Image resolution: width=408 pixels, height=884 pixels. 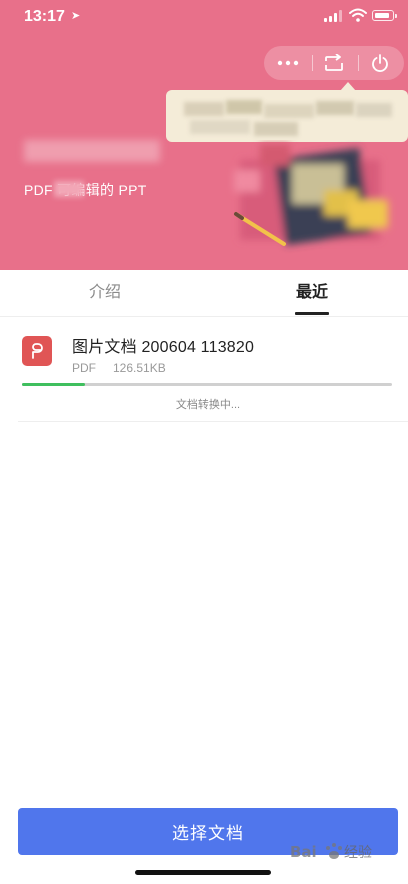 I want to click on subtitle-redaction, so click(x=69, y=189).